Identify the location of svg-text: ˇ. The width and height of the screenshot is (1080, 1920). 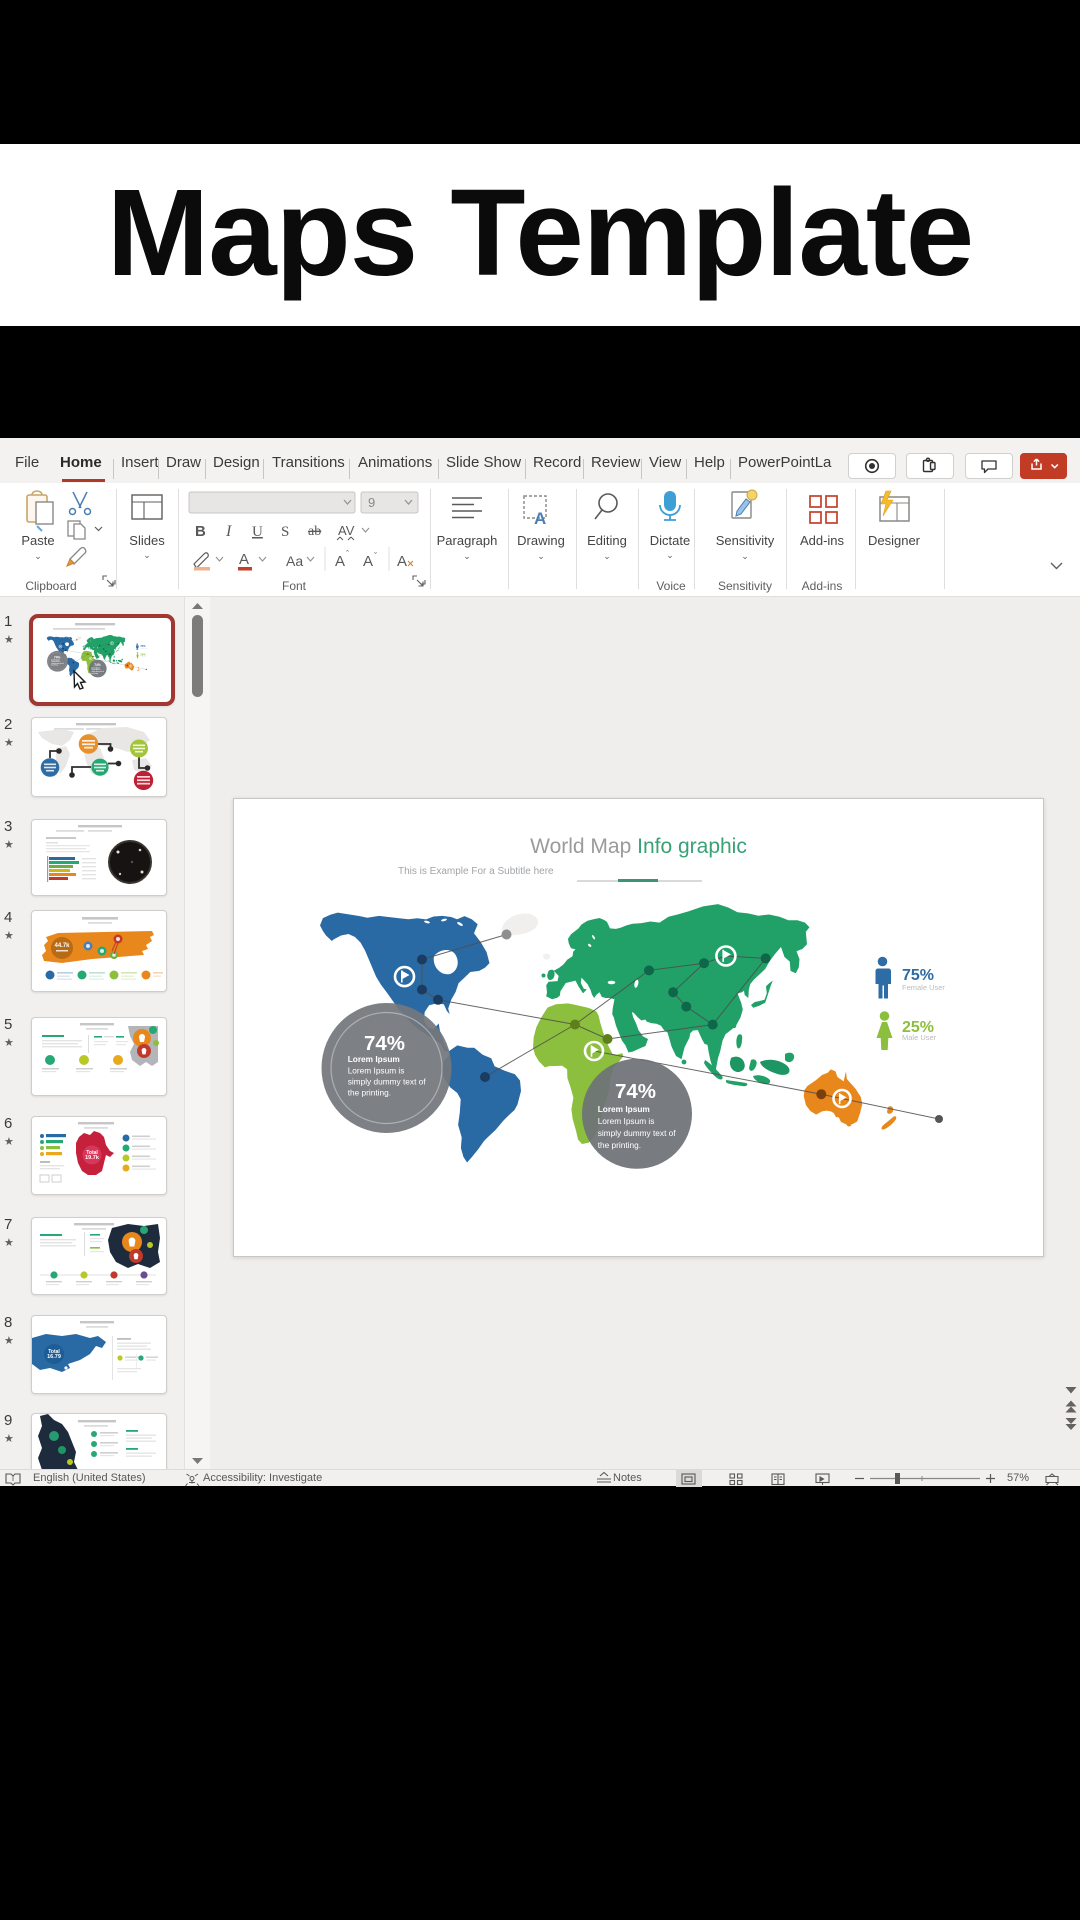
(375, 556).